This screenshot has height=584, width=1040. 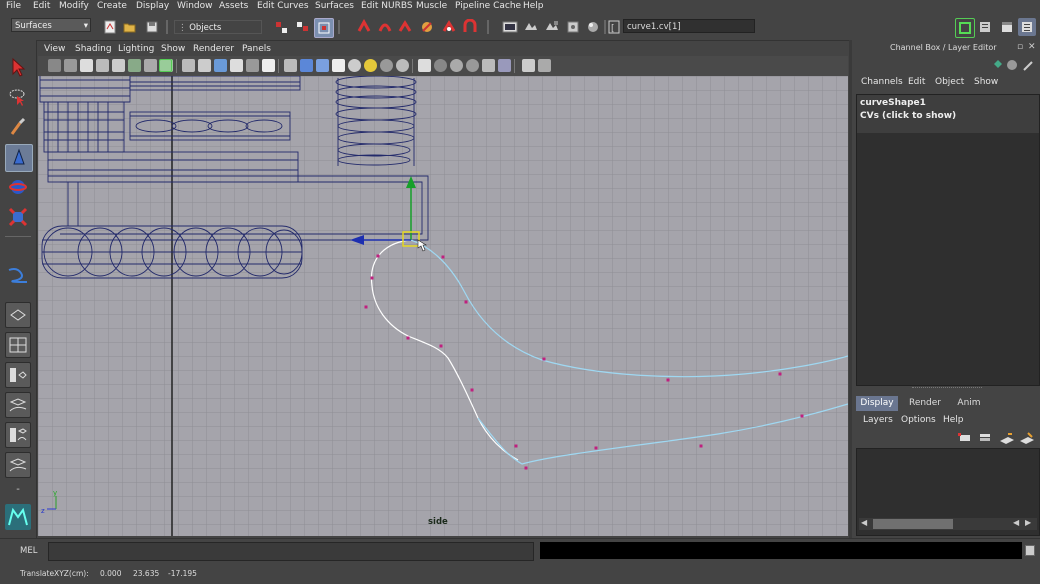 What do you see at coordinates (882, 82) in the screenshot?
I see `channels-menu: Channels` at bounding box center [882, 82].